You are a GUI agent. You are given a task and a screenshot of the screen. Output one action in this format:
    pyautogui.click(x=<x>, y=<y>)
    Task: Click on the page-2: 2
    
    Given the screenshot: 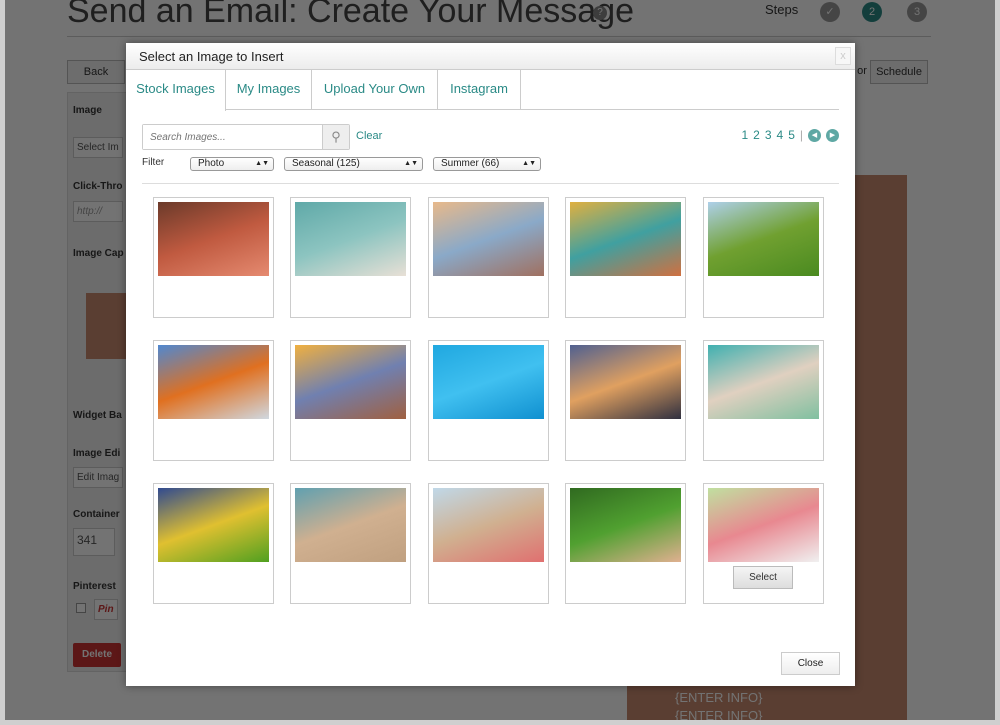 What is the action you would take?
    pyautogui.click(x=756, y=135)
    